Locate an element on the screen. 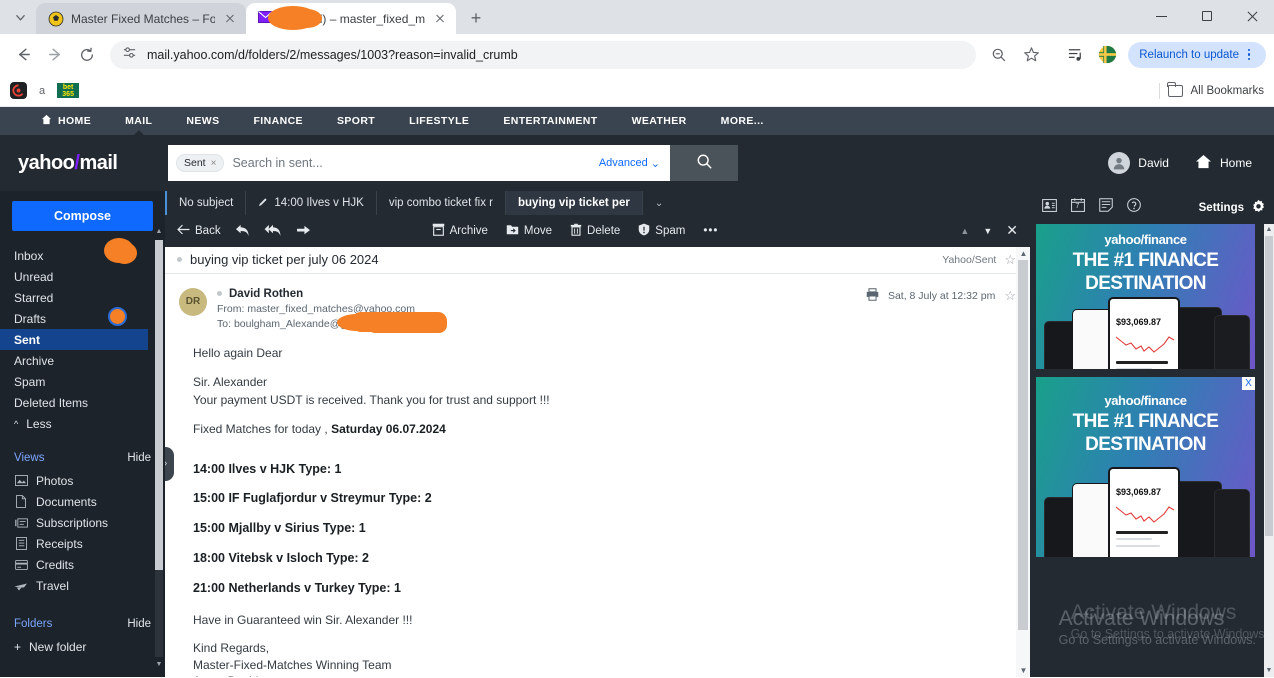 This screenshot has width=1274, height=678. browser-tab-2: (unread) – master_fixed_matc is located at coordinates (351, 18).